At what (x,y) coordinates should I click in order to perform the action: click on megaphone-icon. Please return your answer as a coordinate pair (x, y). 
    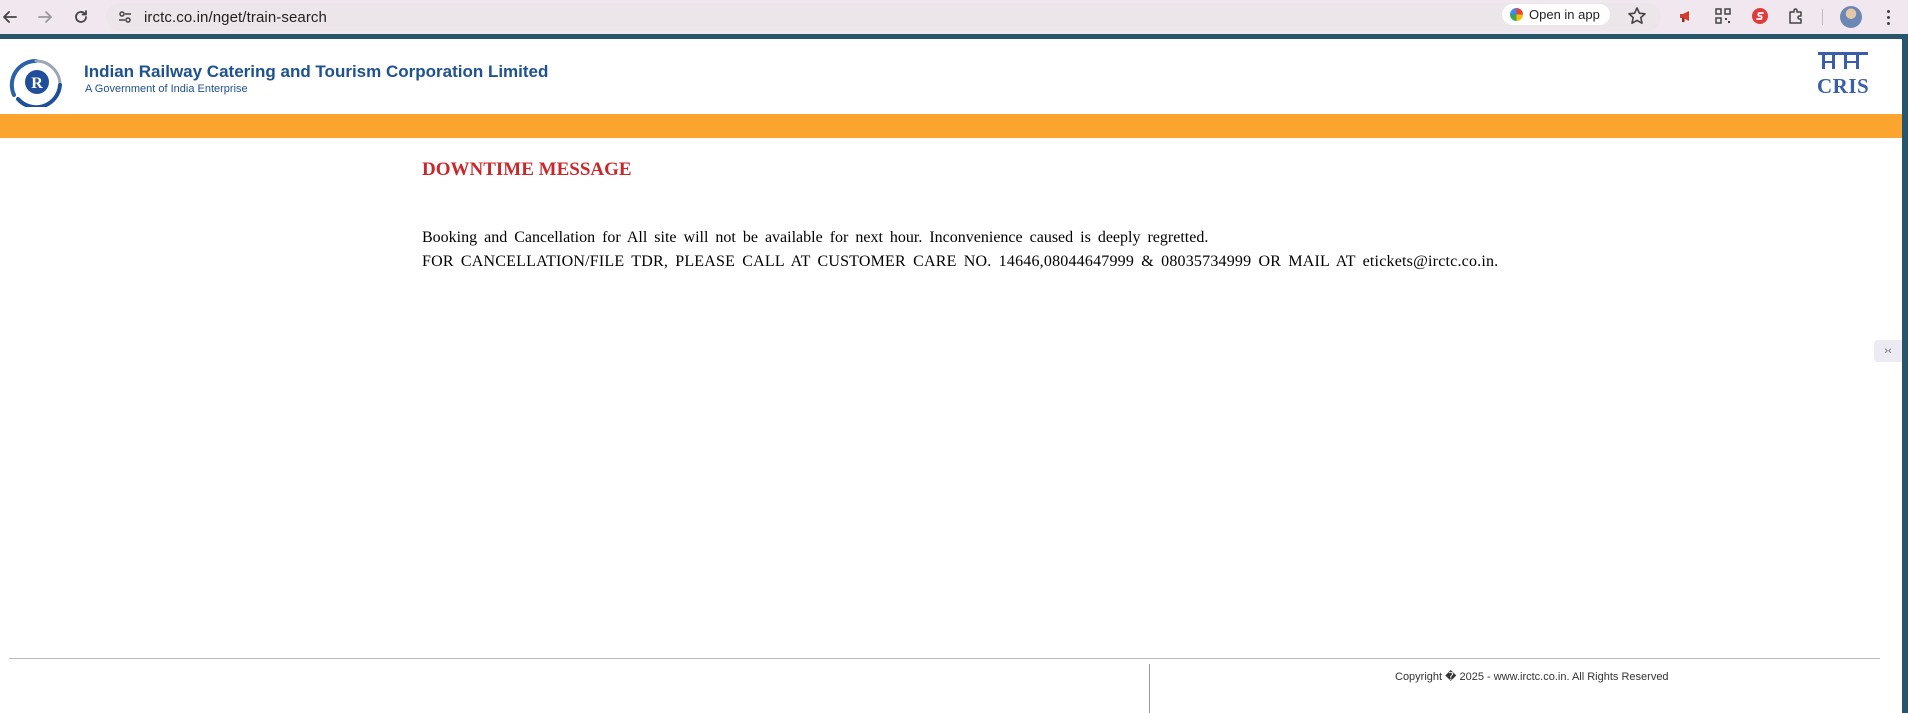
    Looking at the image, I should click on (1686, 16).